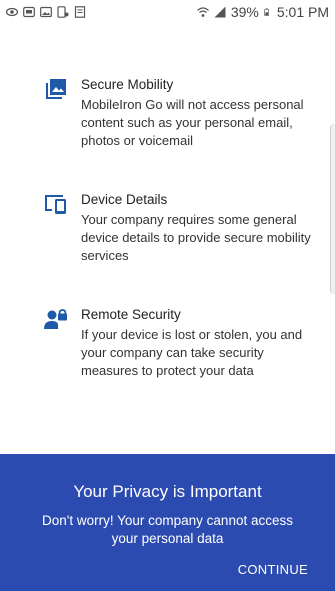 The height and width of the screenshot is (591, 335). I want to click on devices-icon, so click(55, 204).